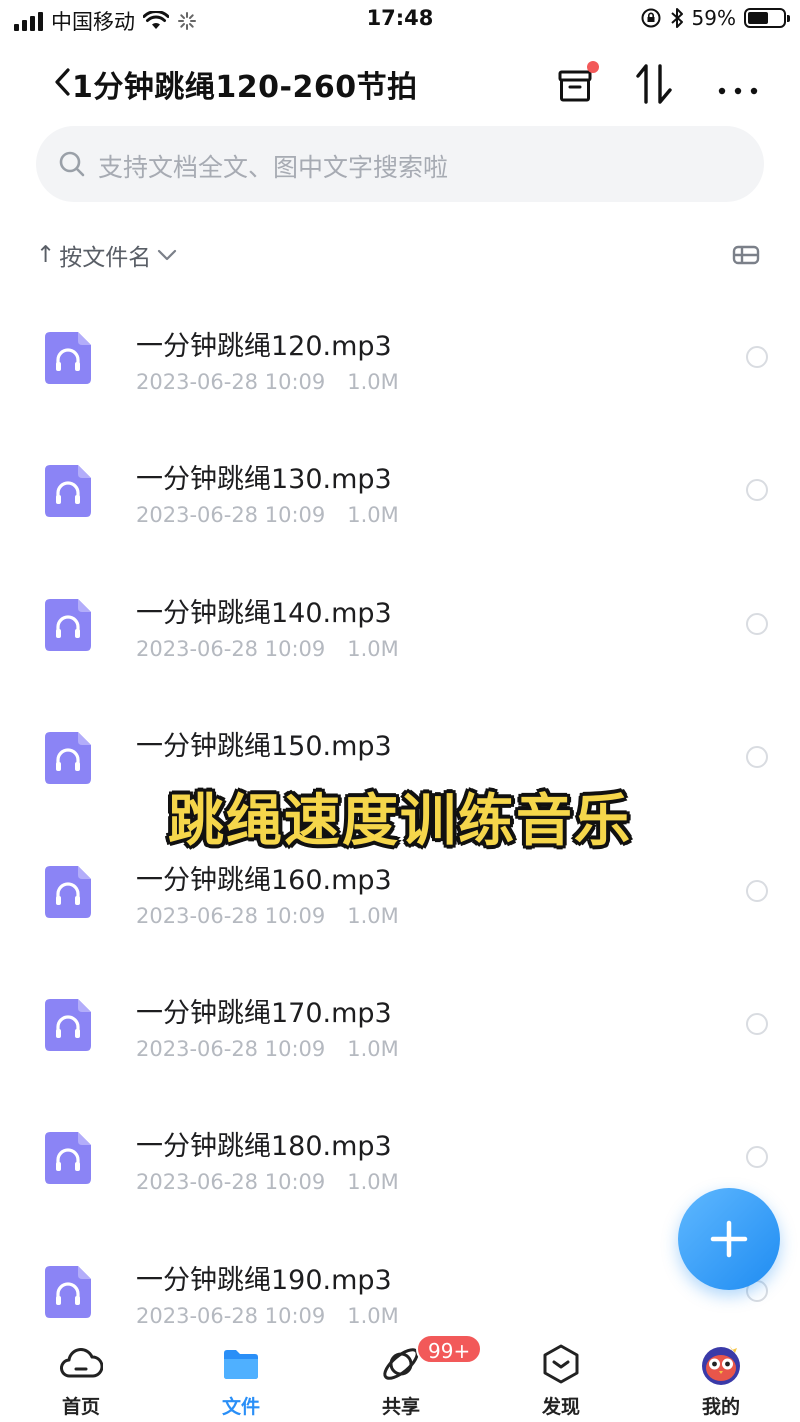 The height and width of the screenshot is (1422, 800). I want to click on more-icon, so click(738, 91).